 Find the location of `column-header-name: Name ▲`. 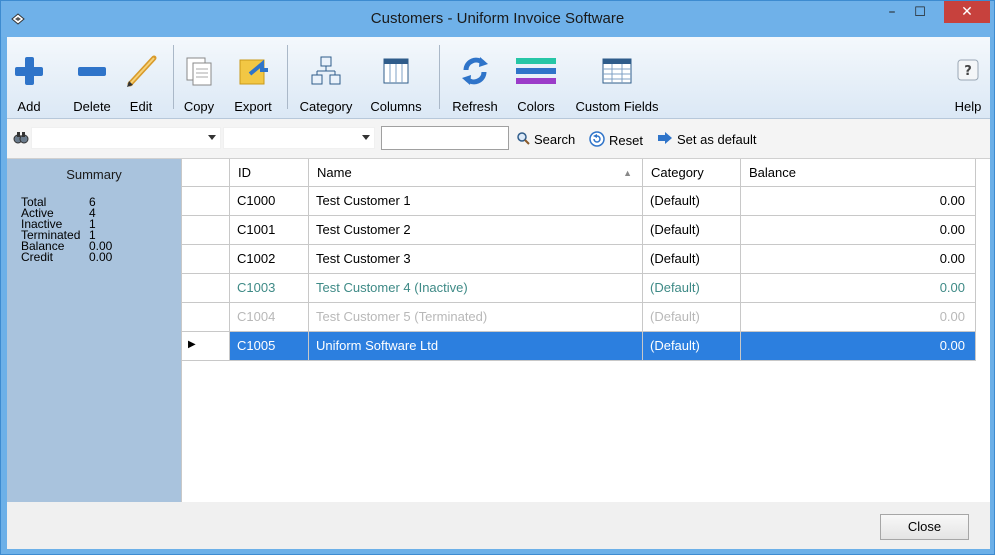

column-header-name: Name ▲ is located at coordinates (476, 173).